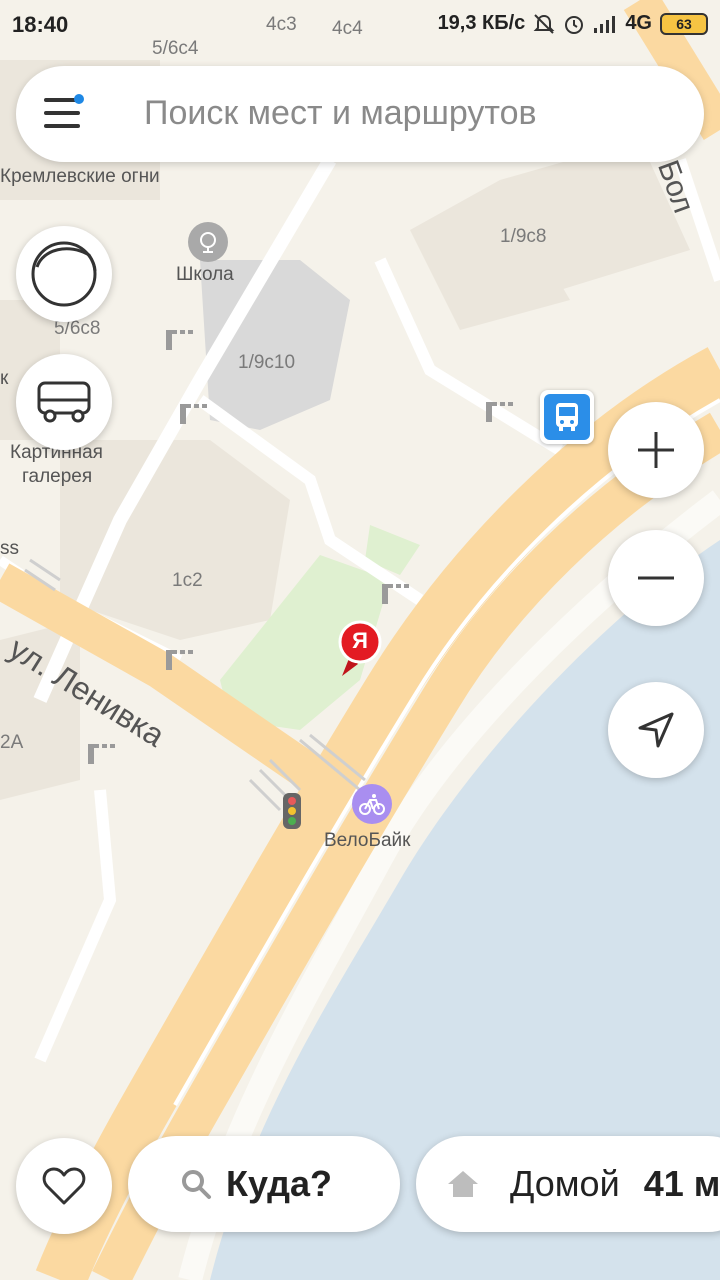 The width and height of the screenshot is (720, 1280). I want to click on zoom-in-button, so click(656, 450).